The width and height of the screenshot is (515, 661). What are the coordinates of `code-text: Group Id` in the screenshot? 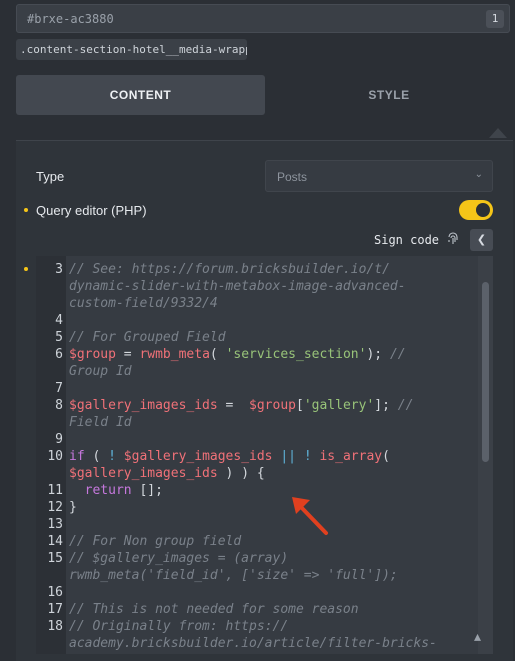 It's located at (100, 371).